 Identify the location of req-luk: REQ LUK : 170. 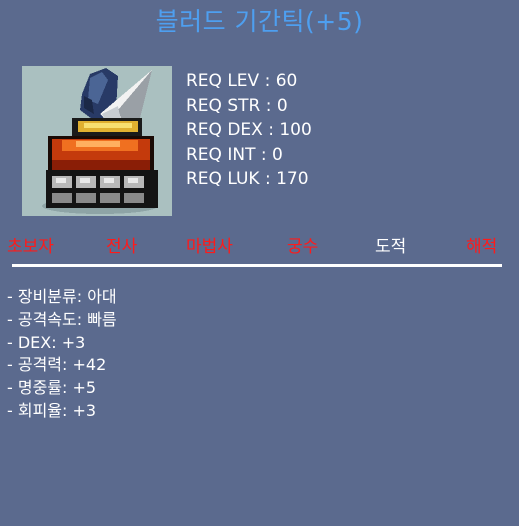
(247, 179).